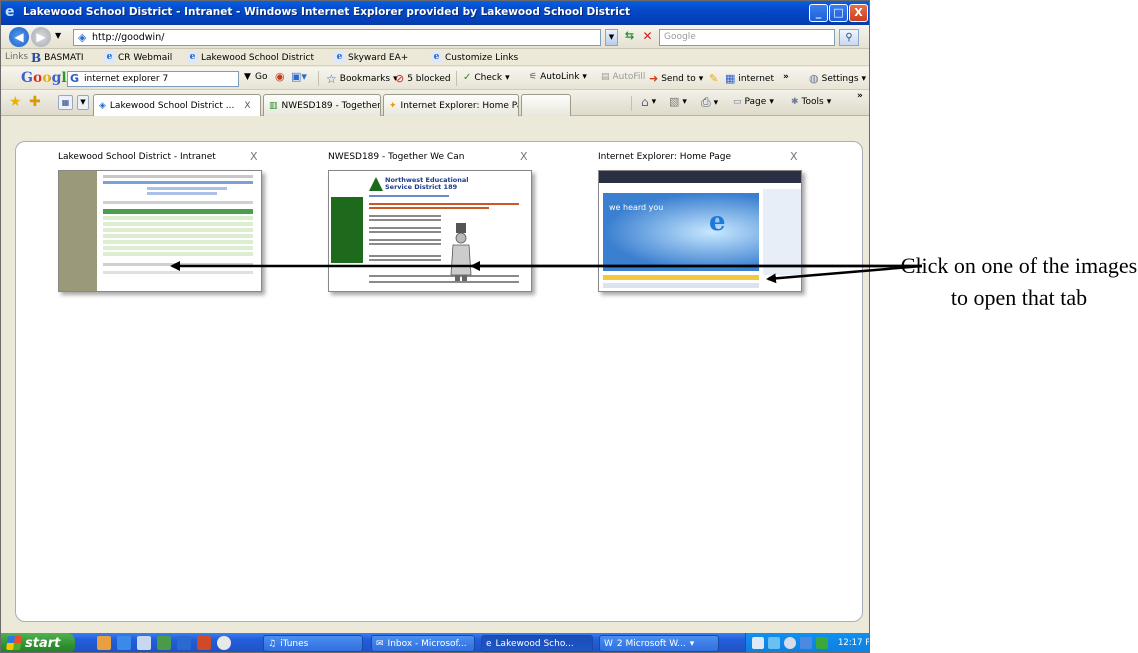 This screenshot has width=1138, height=653. Describe the element at coordinates (261, 77) in the screenshot. I see `google-go-button: Go` at that location.